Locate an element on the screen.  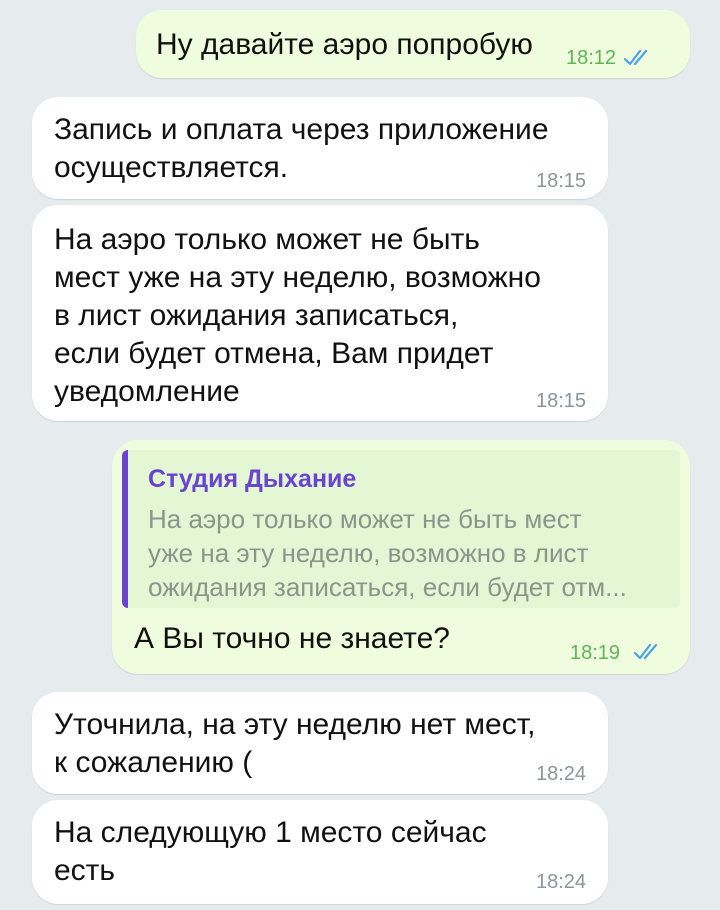
message-time: 18:12 is located at coordinates (591, 58).